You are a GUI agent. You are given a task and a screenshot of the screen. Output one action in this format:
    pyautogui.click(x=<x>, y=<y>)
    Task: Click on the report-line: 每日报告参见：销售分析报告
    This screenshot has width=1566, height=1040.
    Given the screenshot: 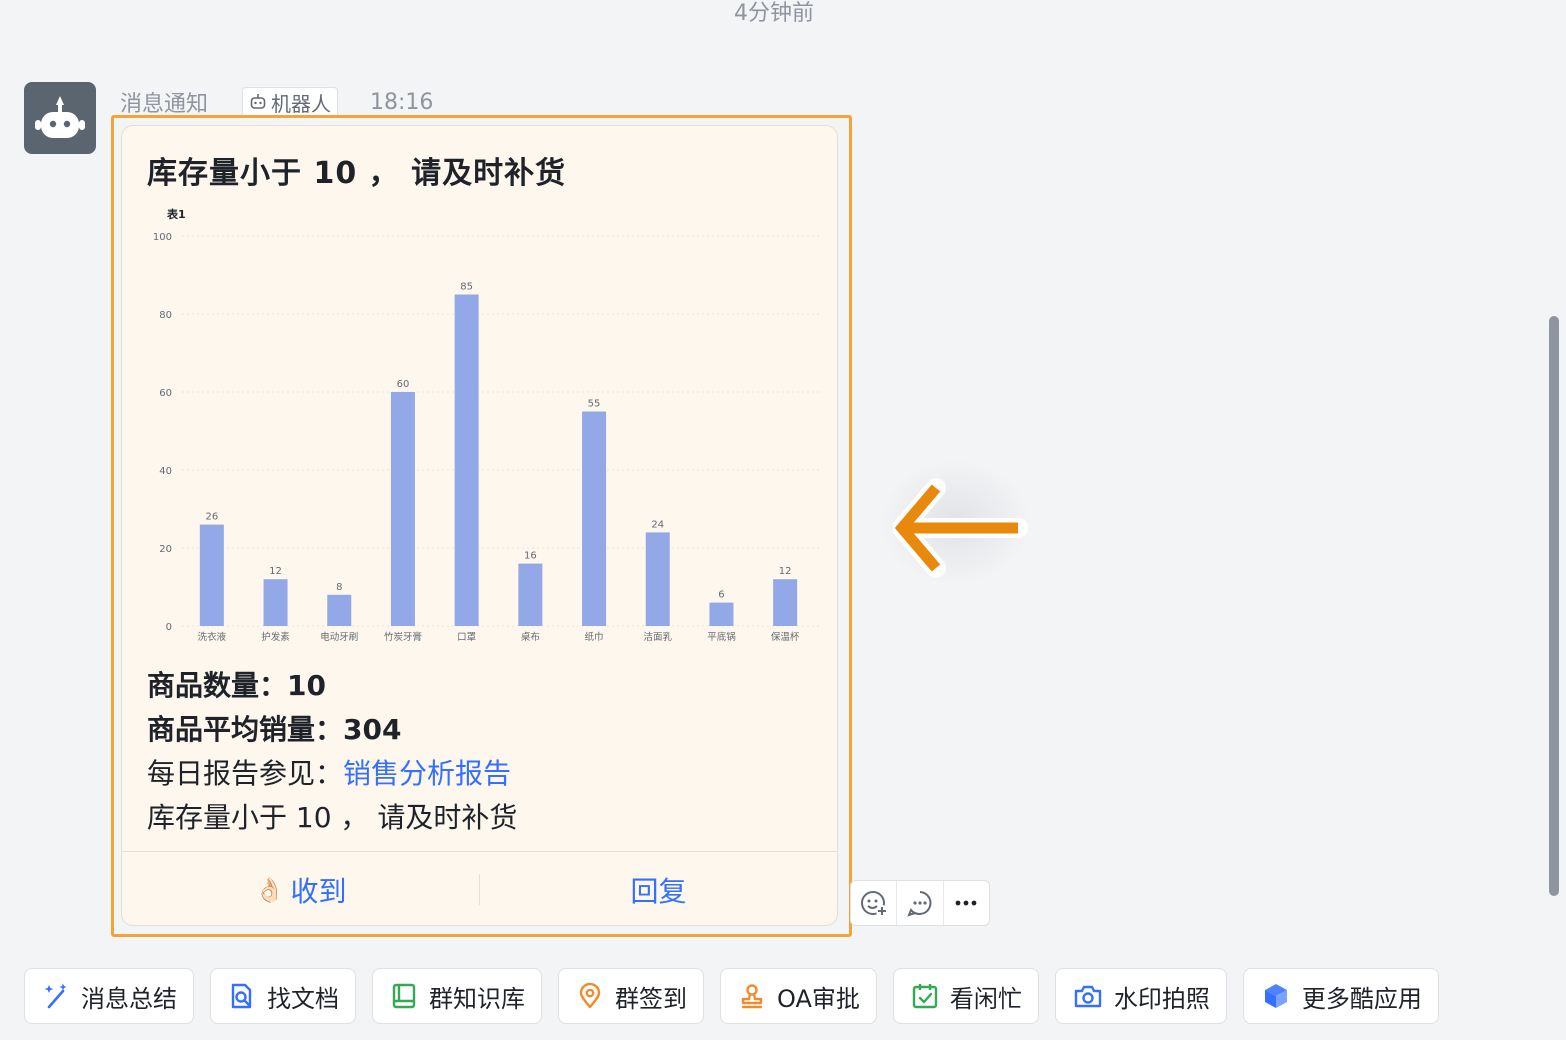 What is the action you would take?
    pyautogui.click(x=332, y=774)
    